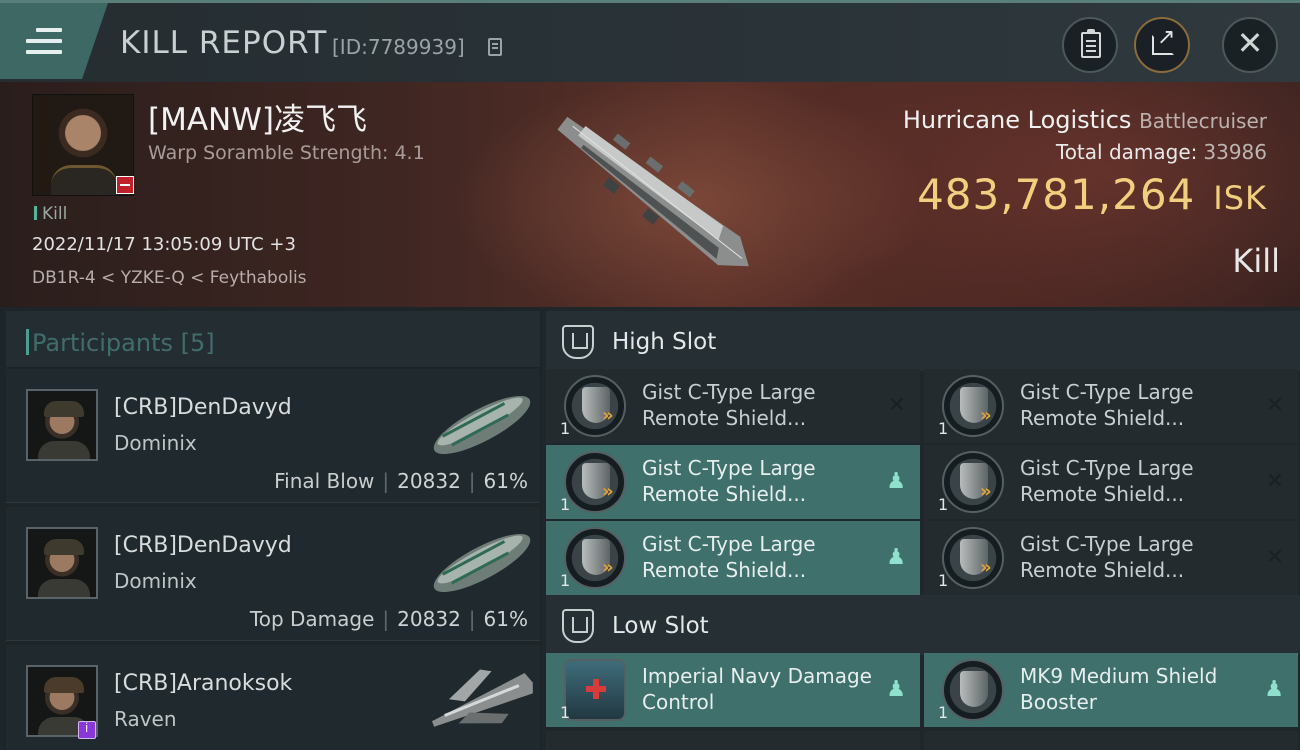 The width and height of the screenshot is (1300, 750). What do you see at coordinates (973, 690) in the screenshot?
I see `shield-booster-icon` at bounding box center [973, 690].